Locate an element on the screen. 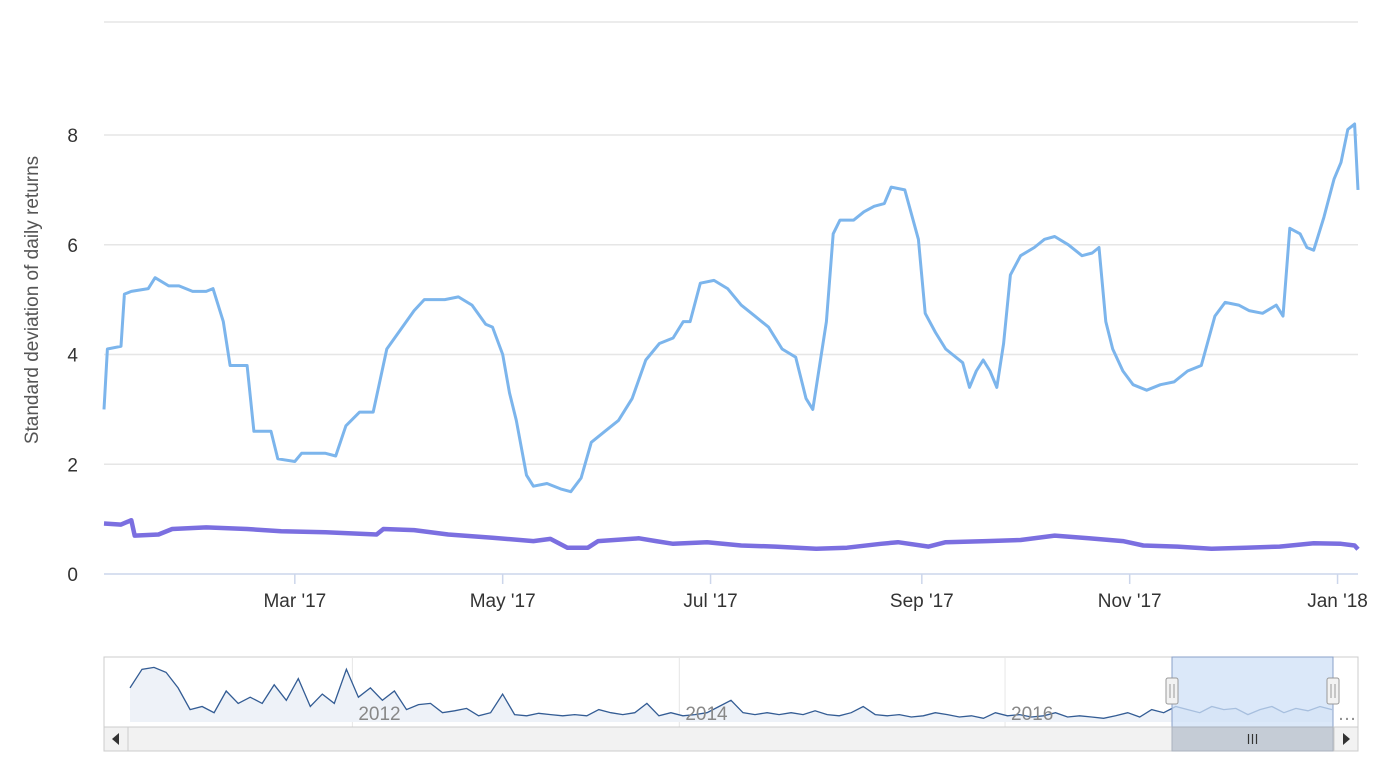  y-axis-title: Standard deviation of daily returns is located at coordinates (32, 300).